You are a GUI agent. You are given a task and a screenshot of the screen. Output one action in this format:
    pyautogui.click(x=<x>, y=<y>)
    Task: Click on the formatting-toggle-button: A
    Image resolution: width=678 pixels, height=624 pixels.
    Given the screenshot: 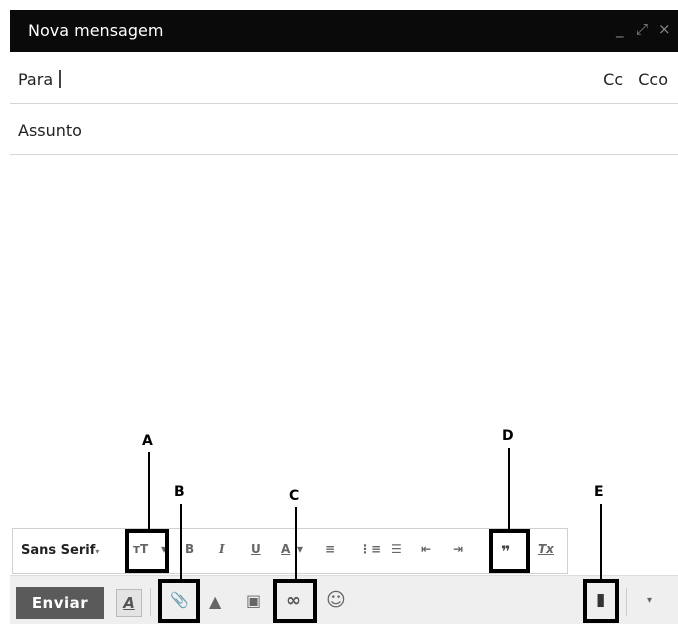 What is the action you would take?
    pyautogui.click(x=129, y=603)
    